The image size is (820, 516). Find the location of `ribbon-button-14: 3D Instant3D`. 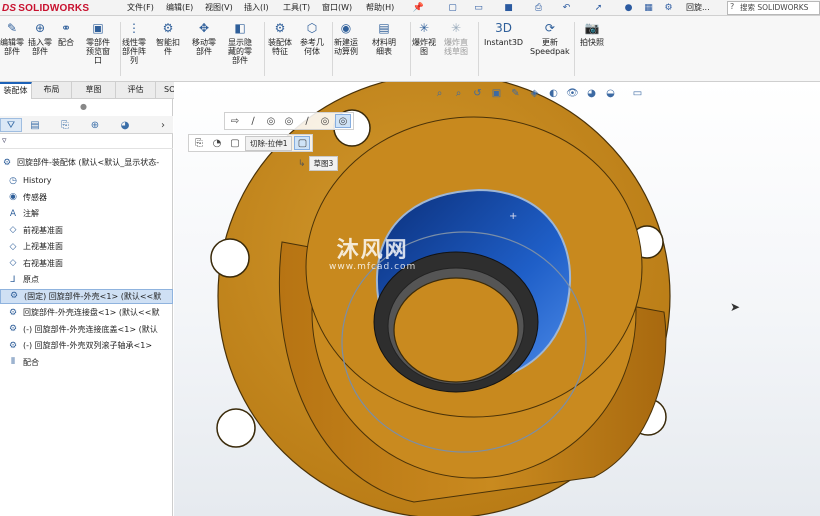

ribbon-button-14: 3D Instant3D is located at coordinates (503, 34).